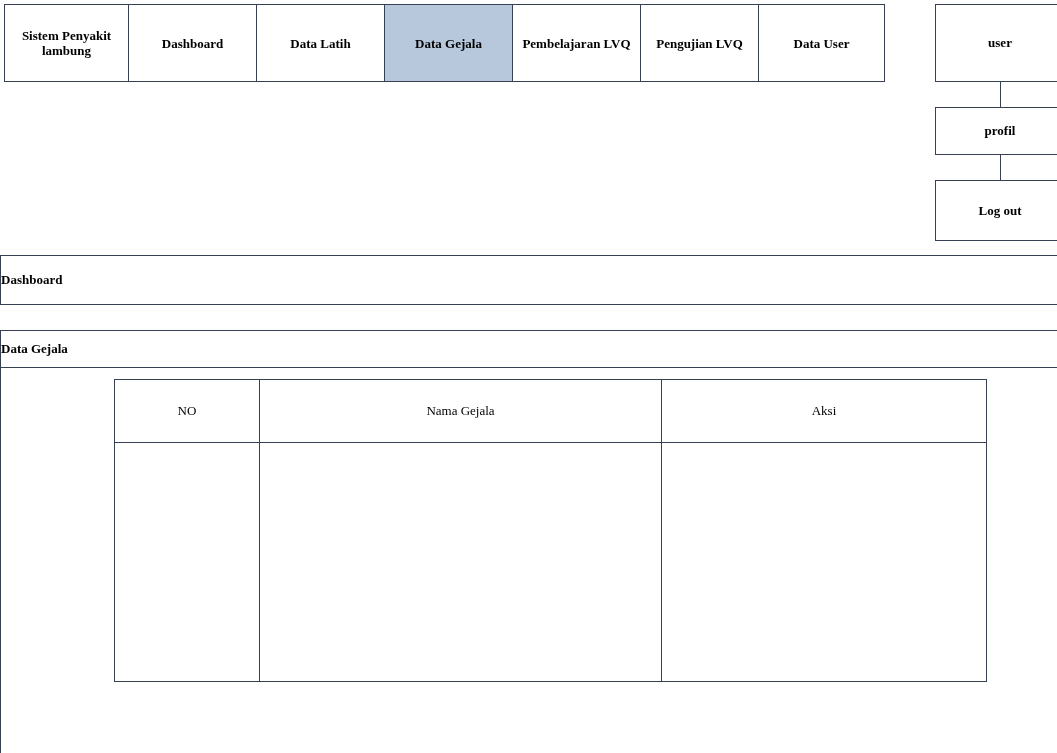 The height and width of the screenshot is (753, 1057). What do you see at coordinates (996, 43) in the screenshot?
I see `user-menu-button: user` at bounding box center [996, 43].